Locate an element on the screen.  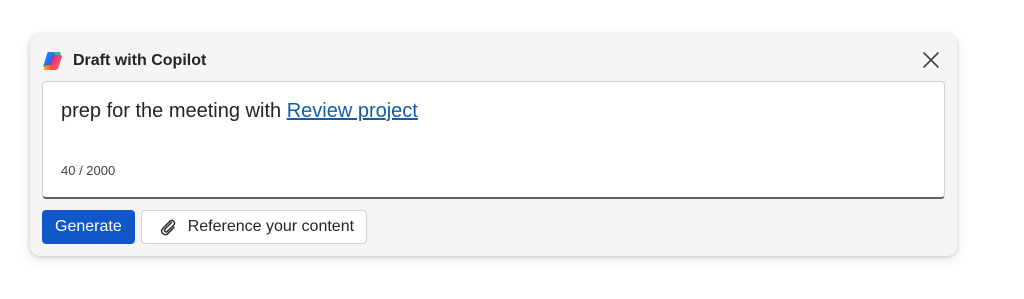
paperclip-icon is located at coordinates (168, 227).